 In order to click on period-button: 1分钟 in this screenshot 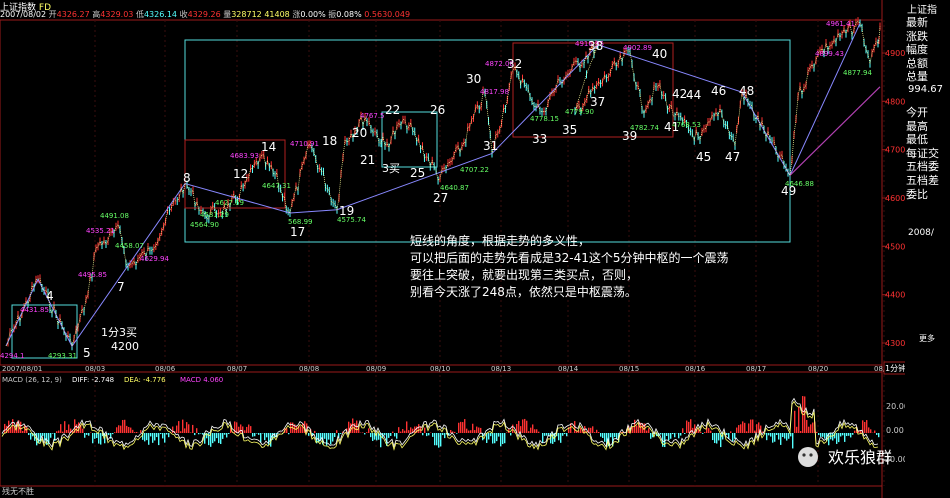, I will do `click(895, 368)`.